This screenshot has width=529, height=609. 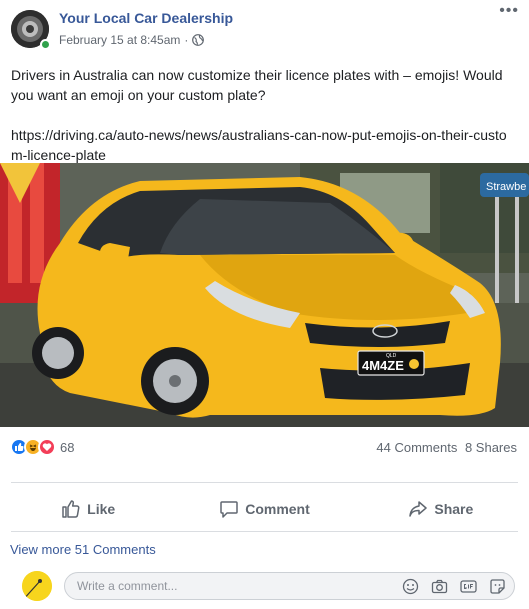 What do you see at coordinates (227, 586) in the screenshot?
I see `comment-input` at bounding box center [227, 586].